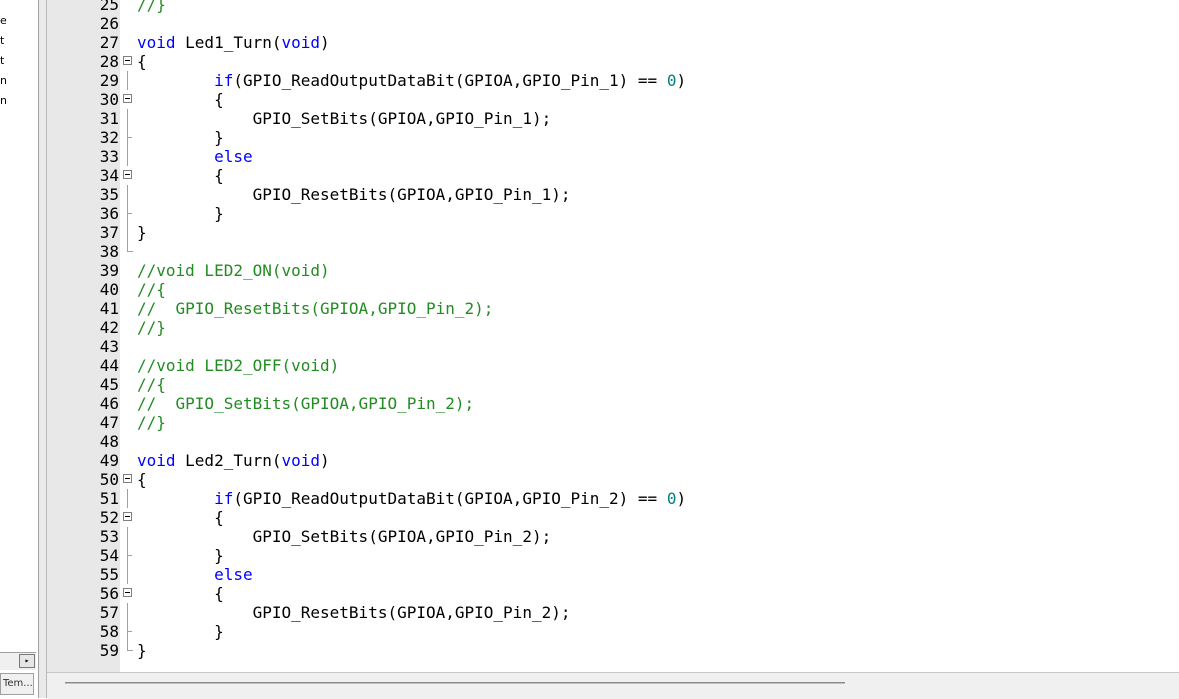 The height and width of the screenshot is (699, 1179). Describe the element at coordinates (27, 661) in the screenshot. I see `scroll-right-icon: ▸` at that location.